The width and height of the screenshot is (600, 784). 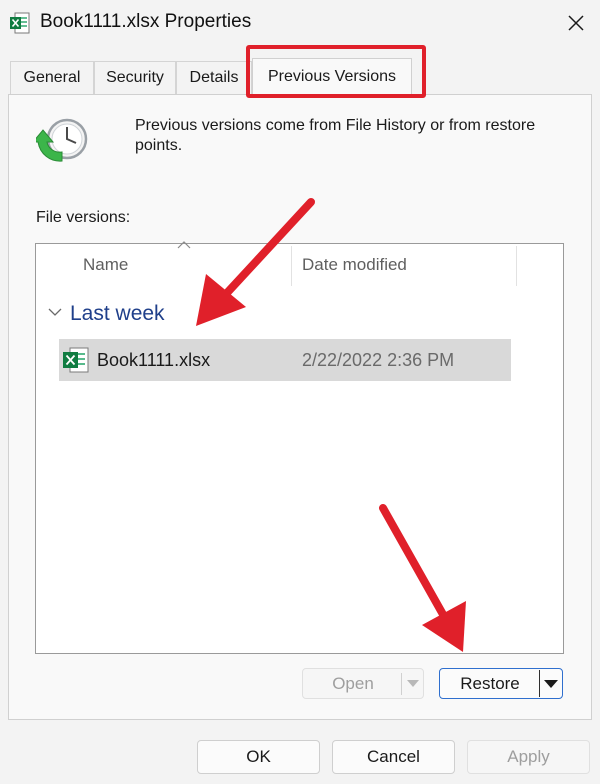 I want to click on tab-security: Security, so click(x=135, y=77).